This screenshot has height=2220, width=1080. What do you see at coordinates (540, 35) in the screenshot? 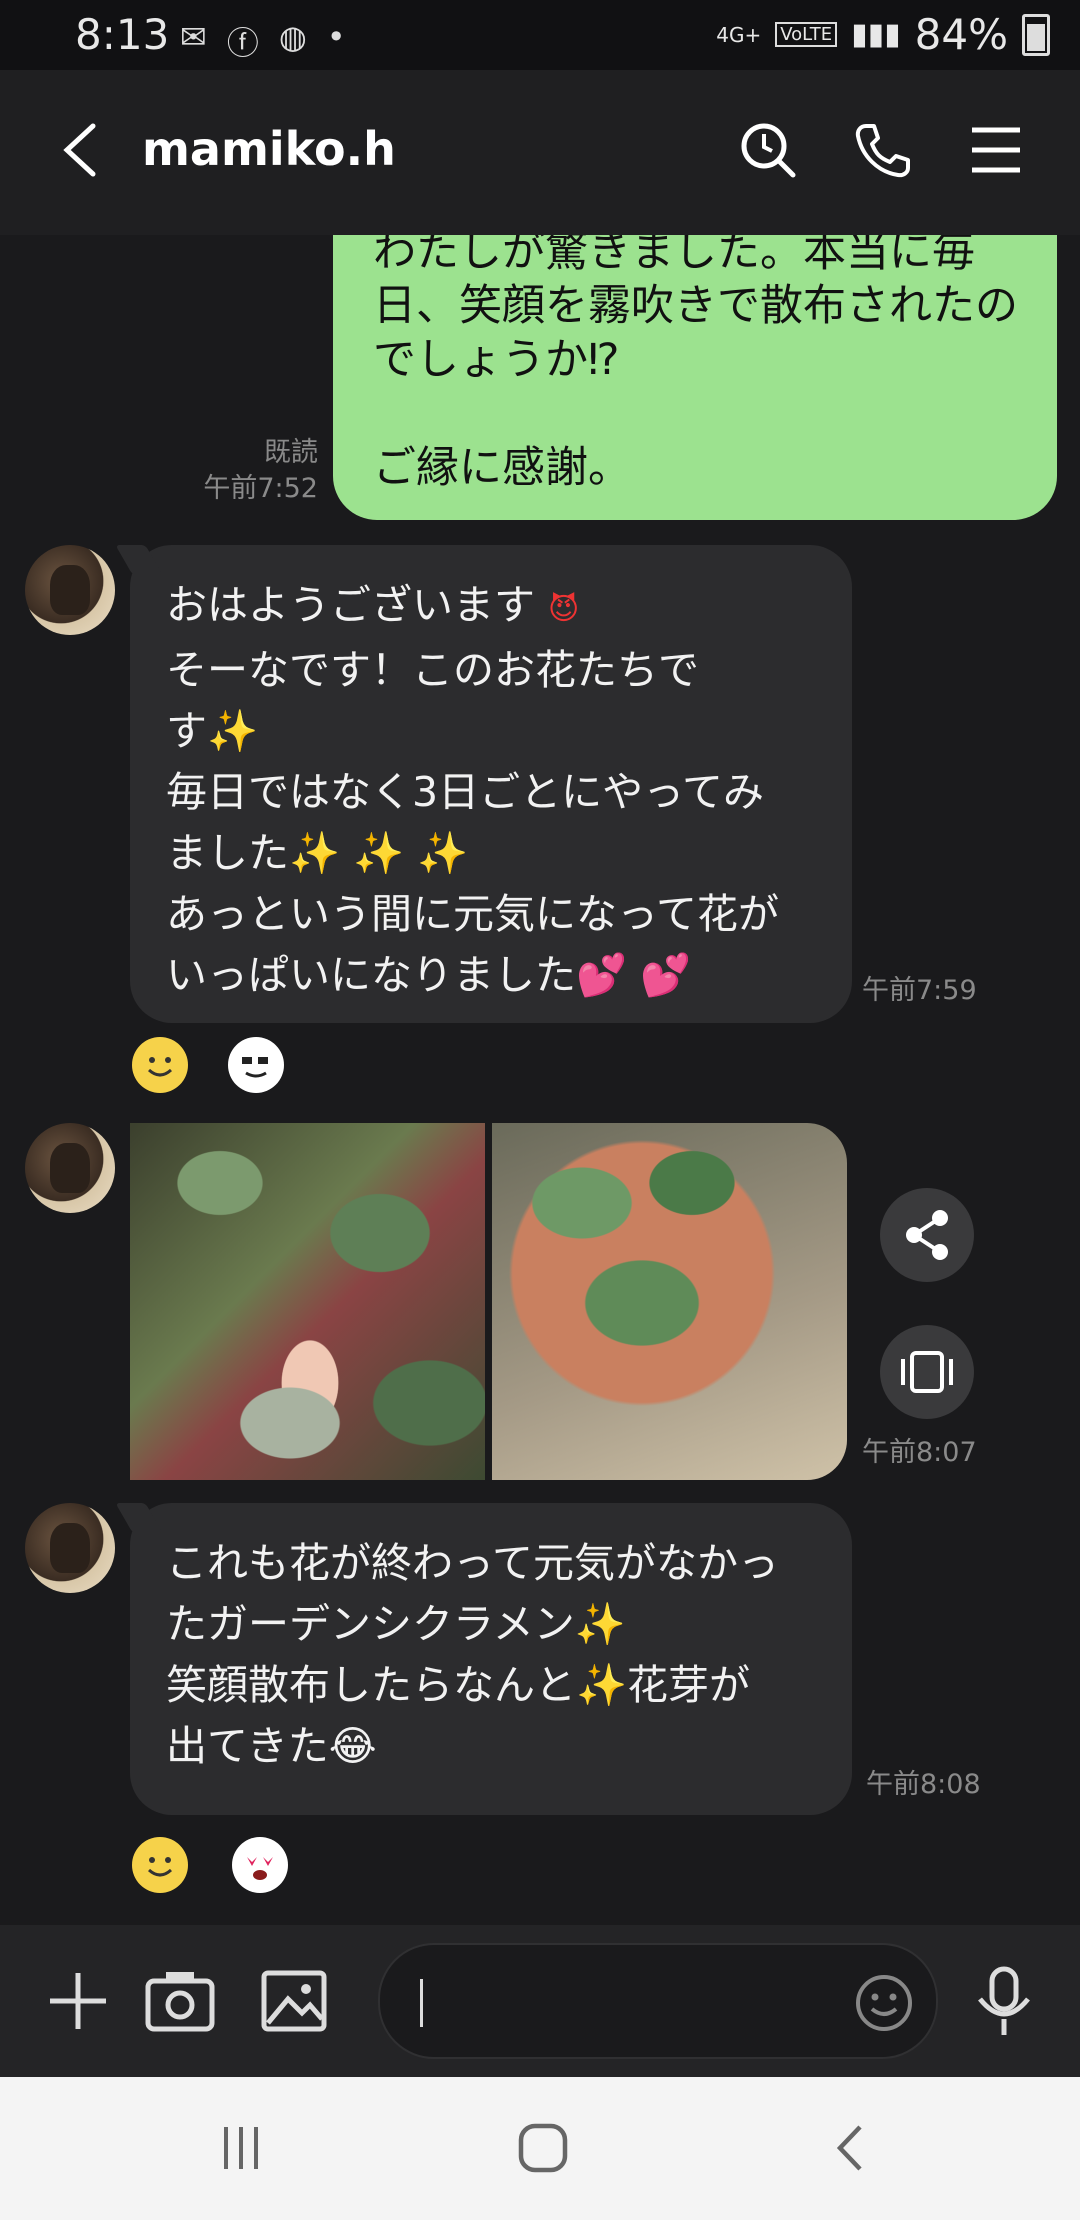
I see `status-bar: 8:13 ✉ ⓕ ◍ • 4G+ VoLTE ▮▮▮ 84%` at bounding box center [540, 35].